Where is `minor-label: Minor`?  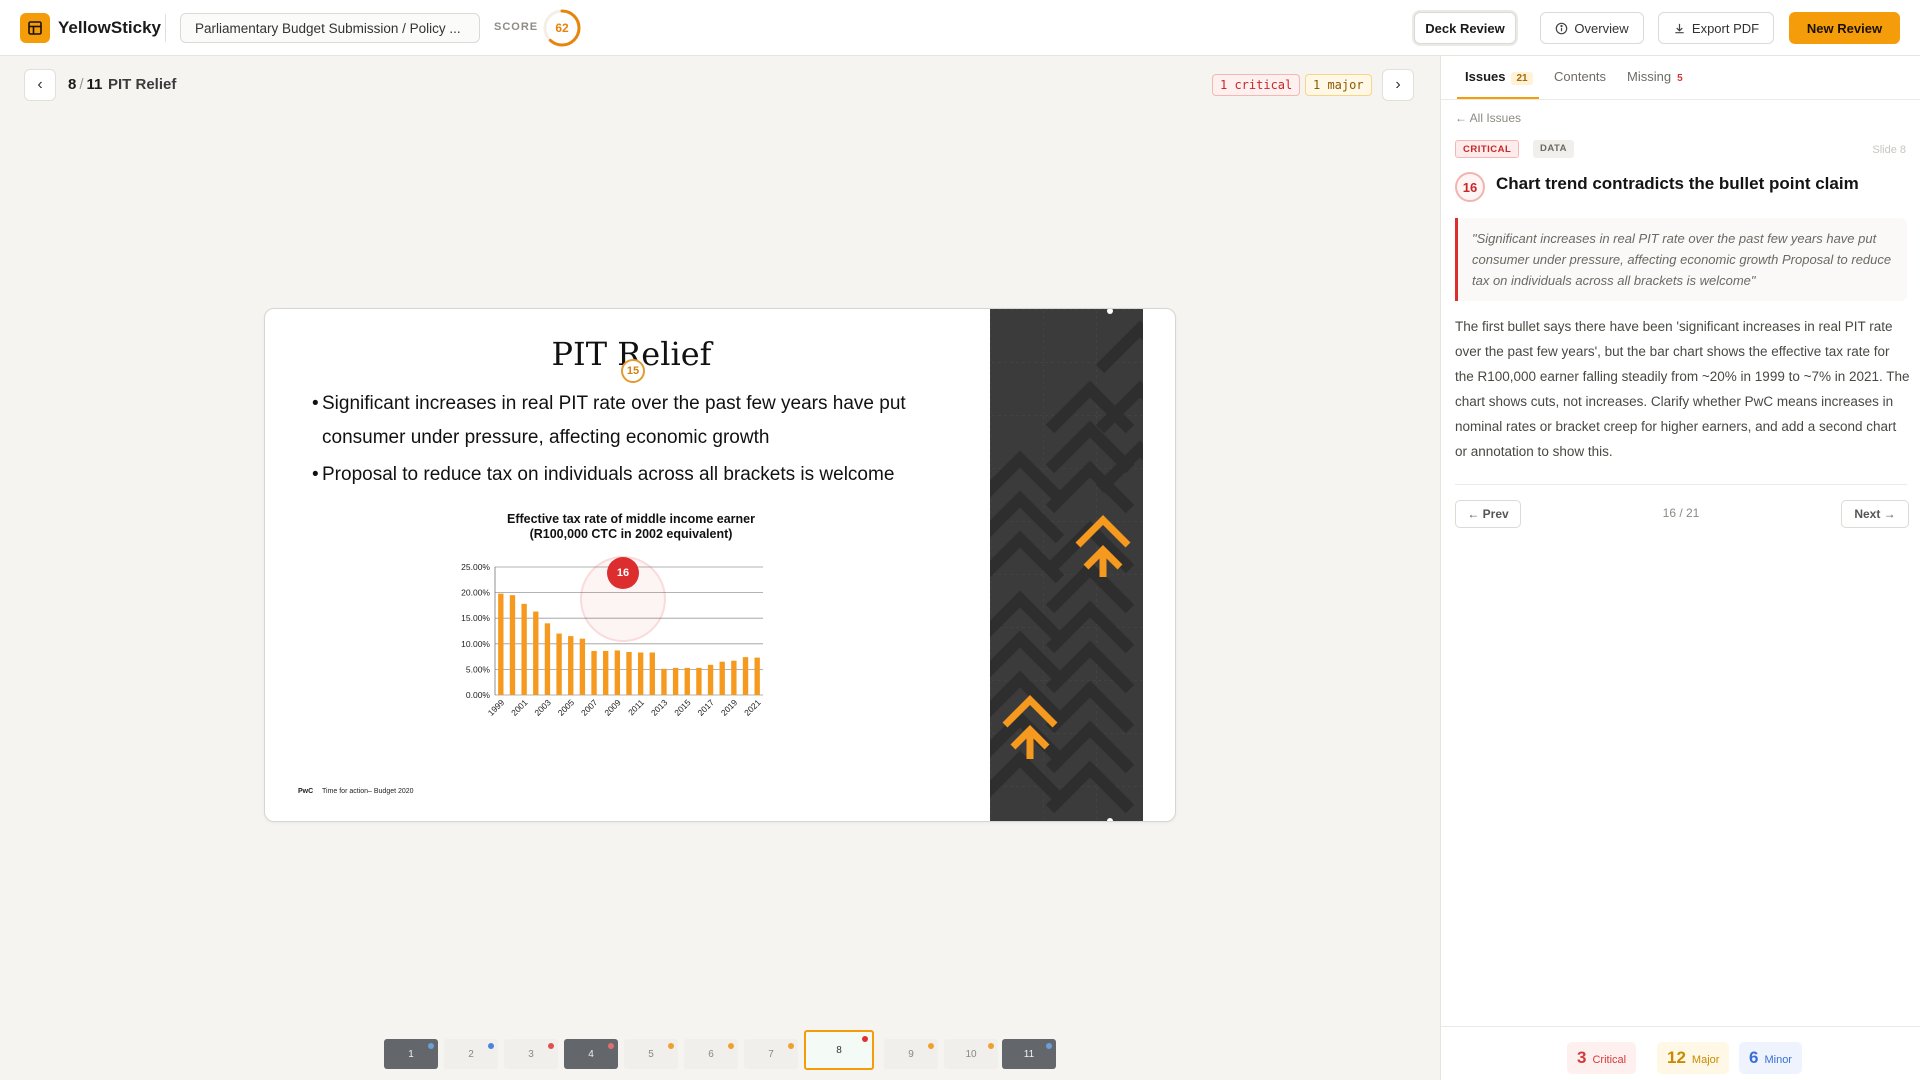
minor-label: Minor is located at coordinates (1778, 1060).